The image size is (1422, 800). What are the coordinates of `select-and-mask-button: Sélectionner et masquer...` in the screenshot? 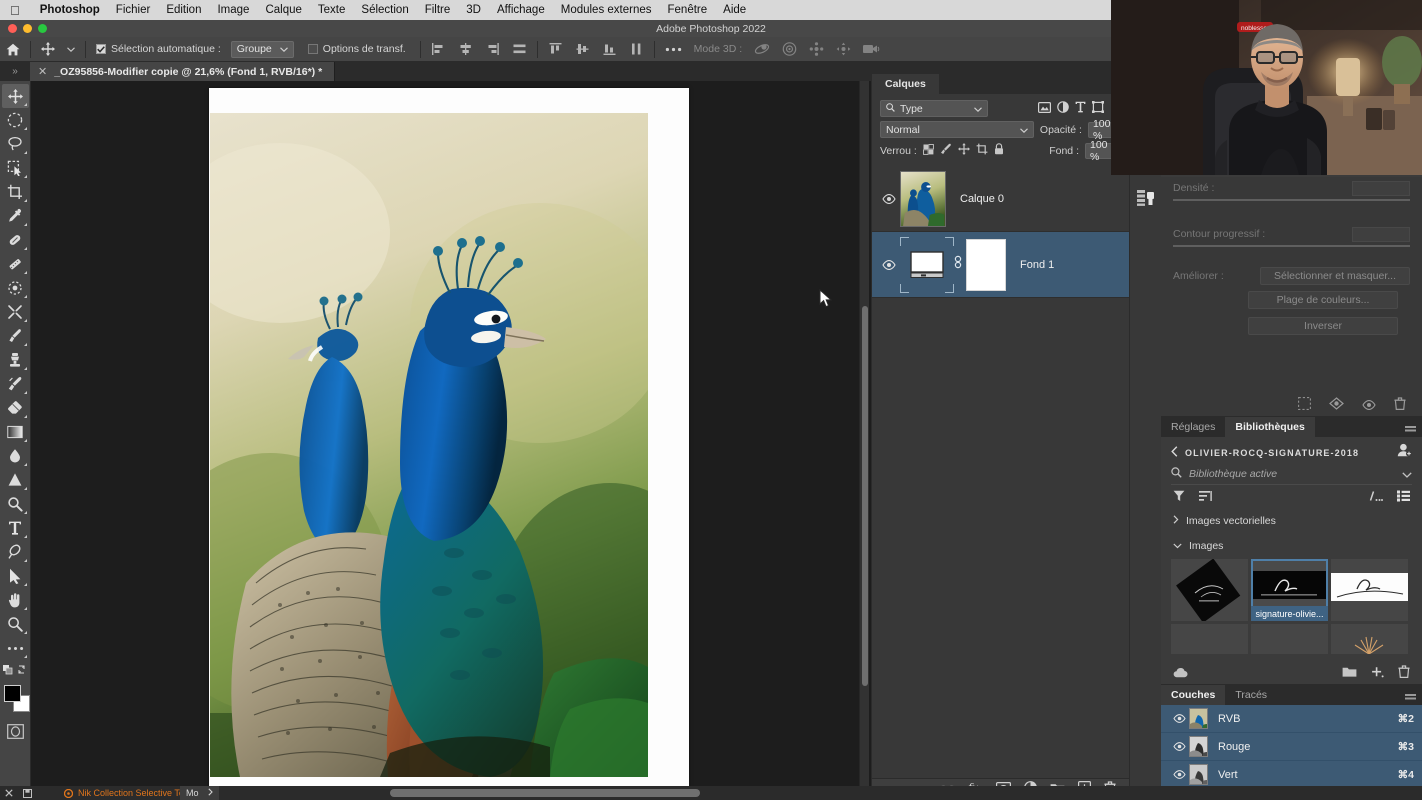 It's located at (1335, 276).